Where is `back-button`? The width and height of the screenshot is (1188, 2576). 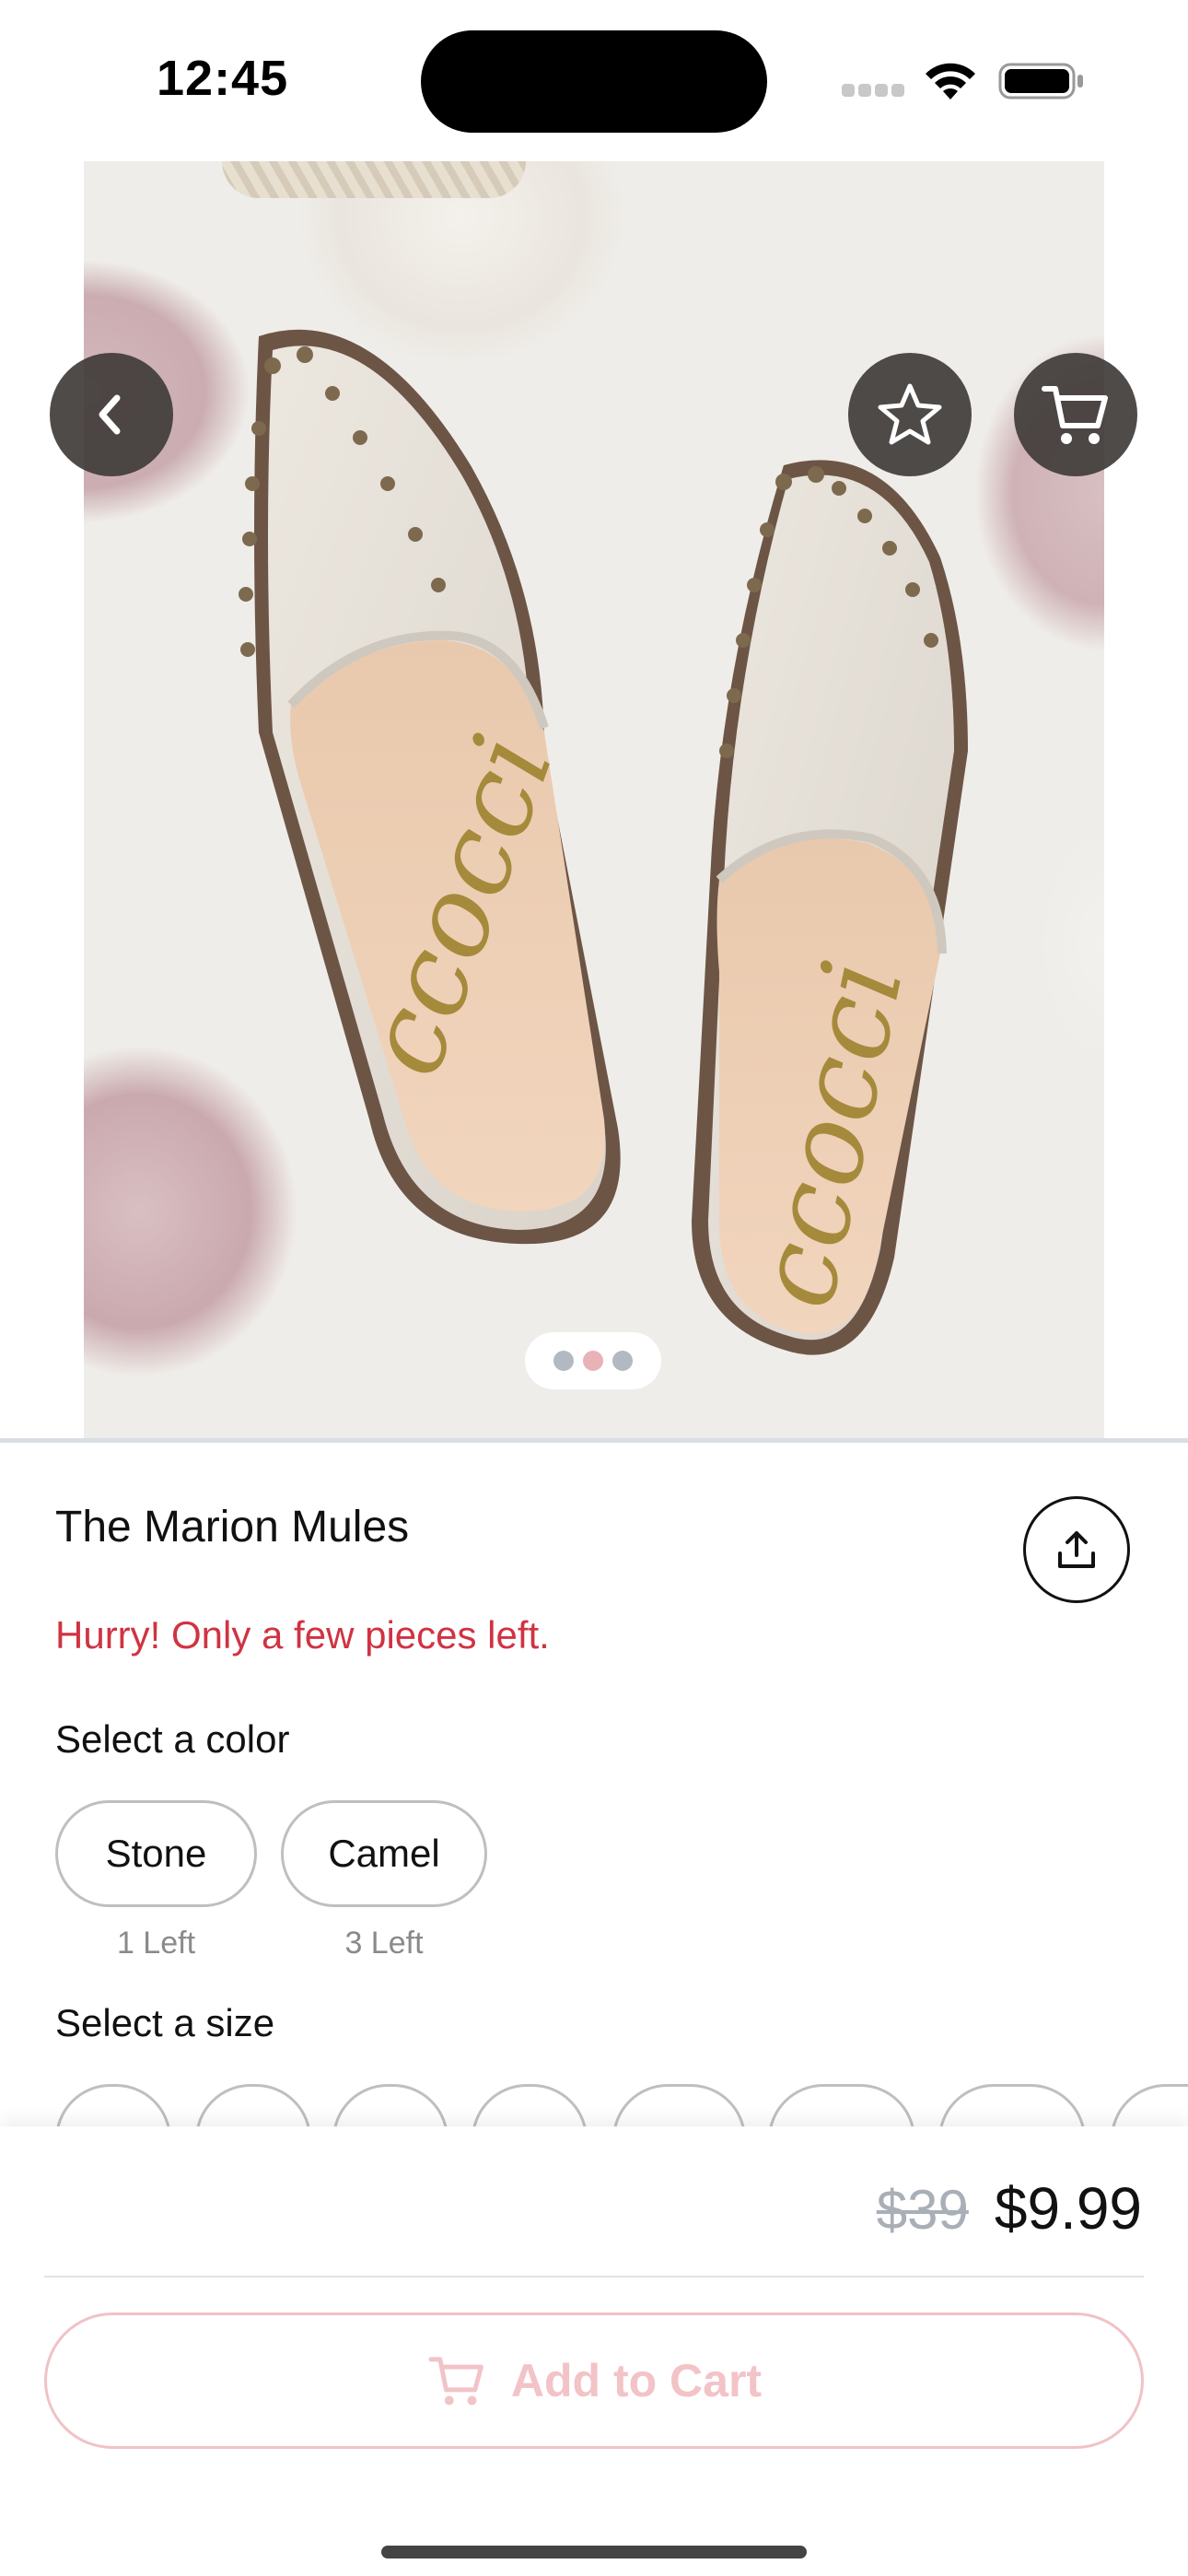
back-button is located at coordinates (111, 414).